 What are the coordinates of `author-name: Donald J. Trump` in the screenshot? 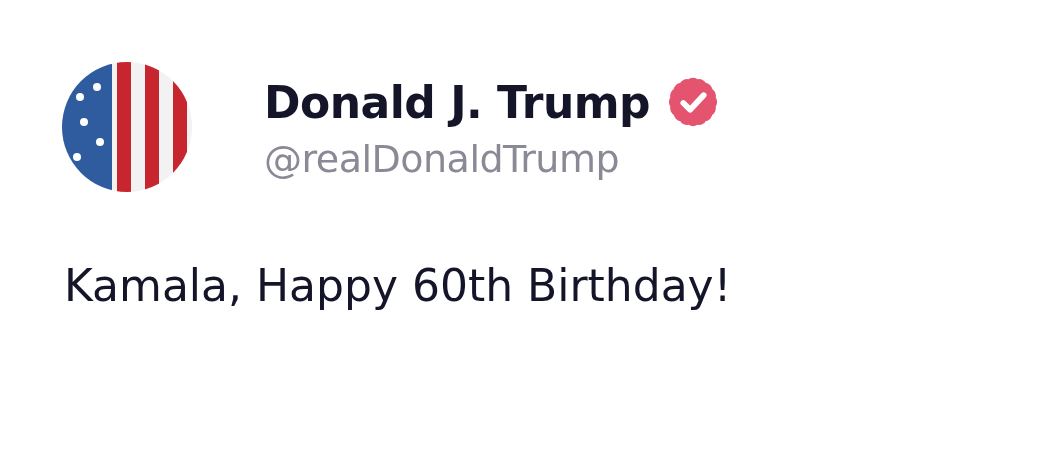 It's located at (457, 102).